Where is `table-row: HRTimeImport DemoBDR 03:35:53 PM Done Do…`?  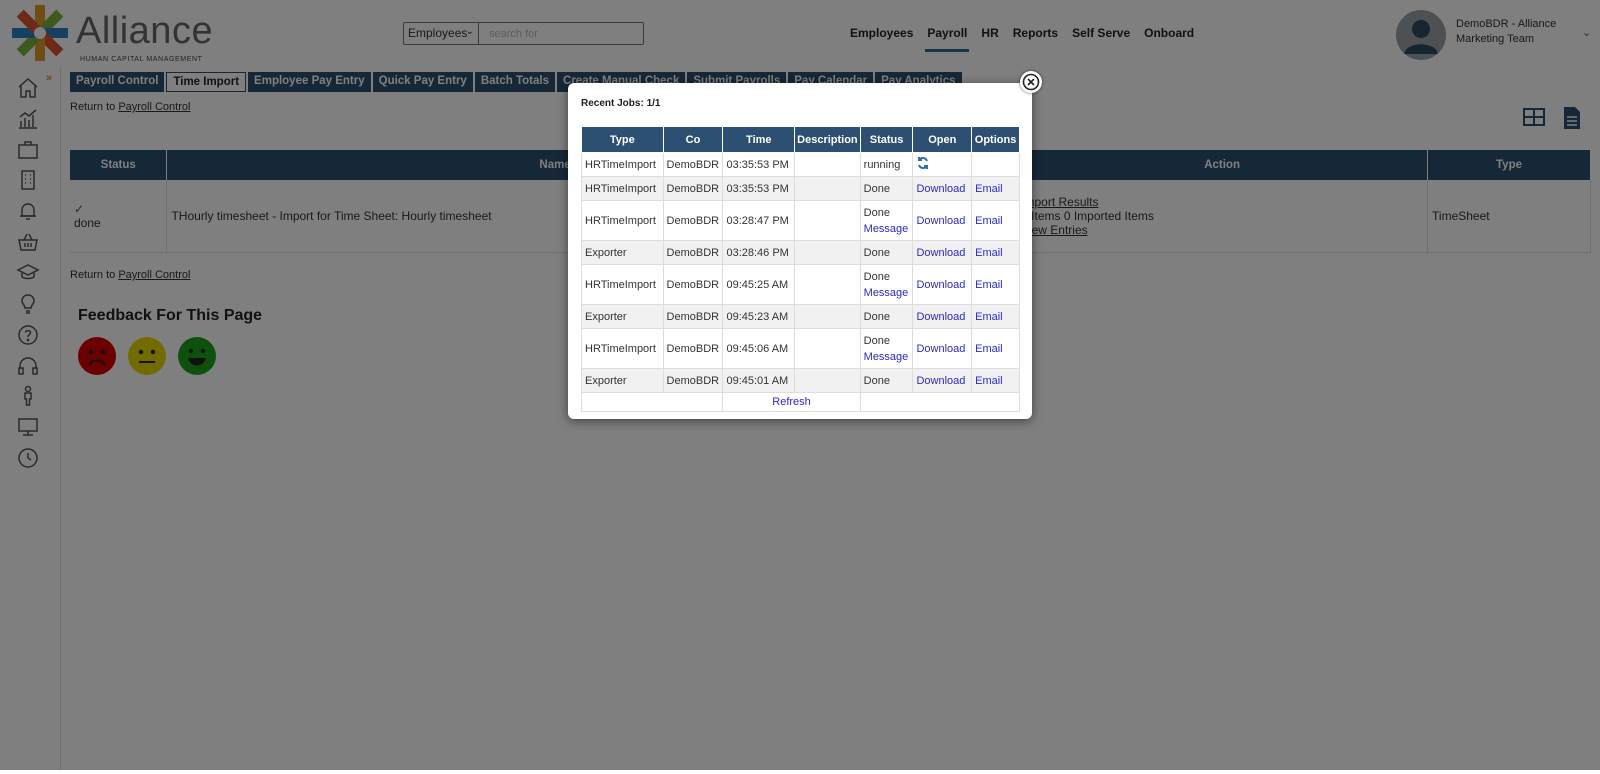
table-row: HRTimeImport DemoBDR 03:35:53 PM Done Do… is located at coordinates (800, 188).